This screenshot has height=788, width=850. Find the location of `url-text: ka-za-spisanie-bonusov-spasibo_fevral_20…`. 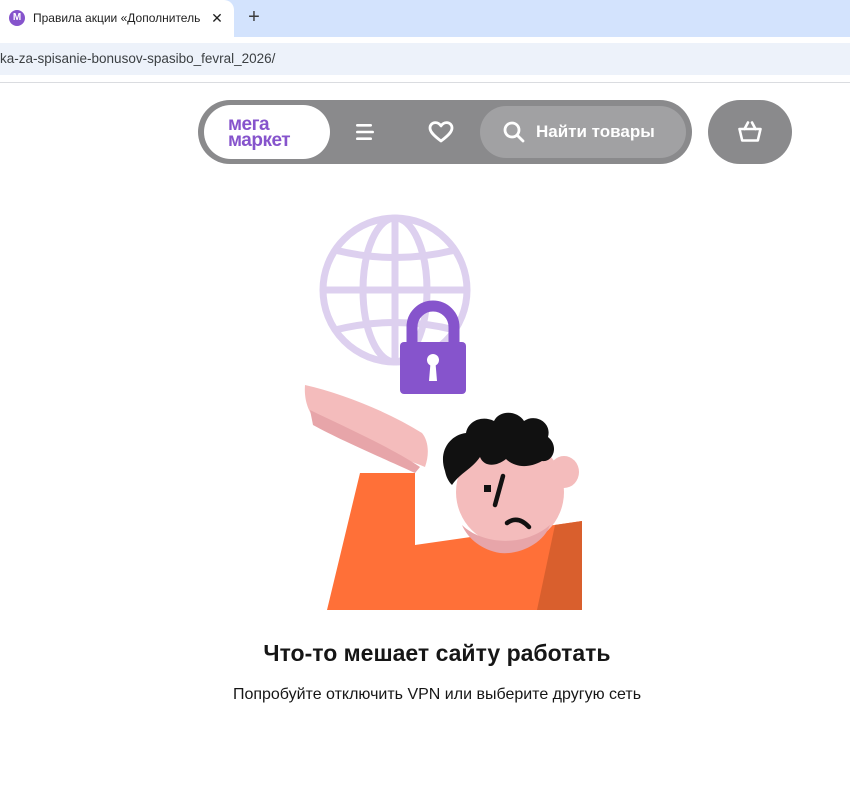

url-text: ka-za-spisanie-bonusov-spasibo_fevral_20… is located at coordinates (138, 58).